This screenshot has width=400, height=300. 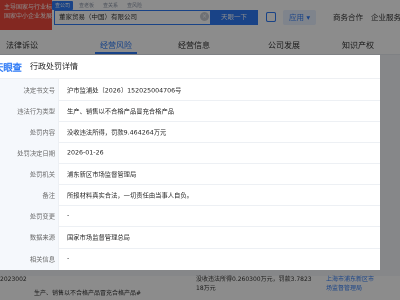 I want to click on detail-row-related-info: 相关信息 -, so click(x=190, y=259).